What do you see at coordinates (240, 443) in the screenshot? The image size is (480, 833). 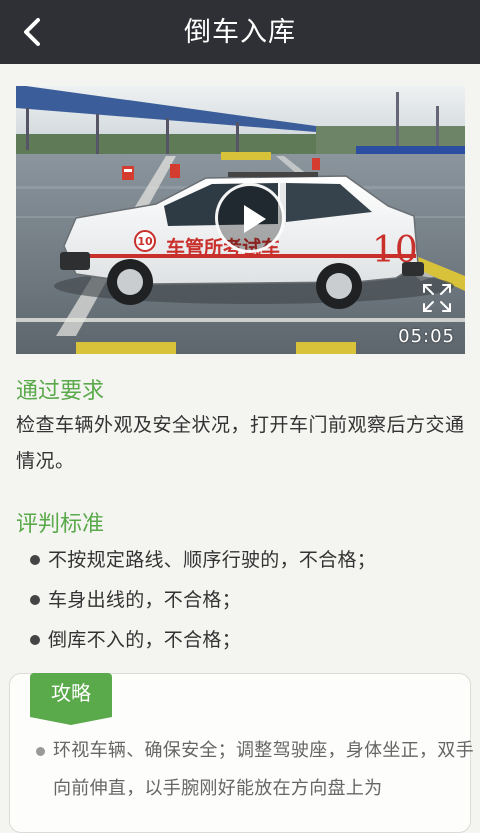 I see `requirements-text: 检查车辆外观及安全状况，打开车门前观察后方交通情况。` at bounding box center [240, 443].